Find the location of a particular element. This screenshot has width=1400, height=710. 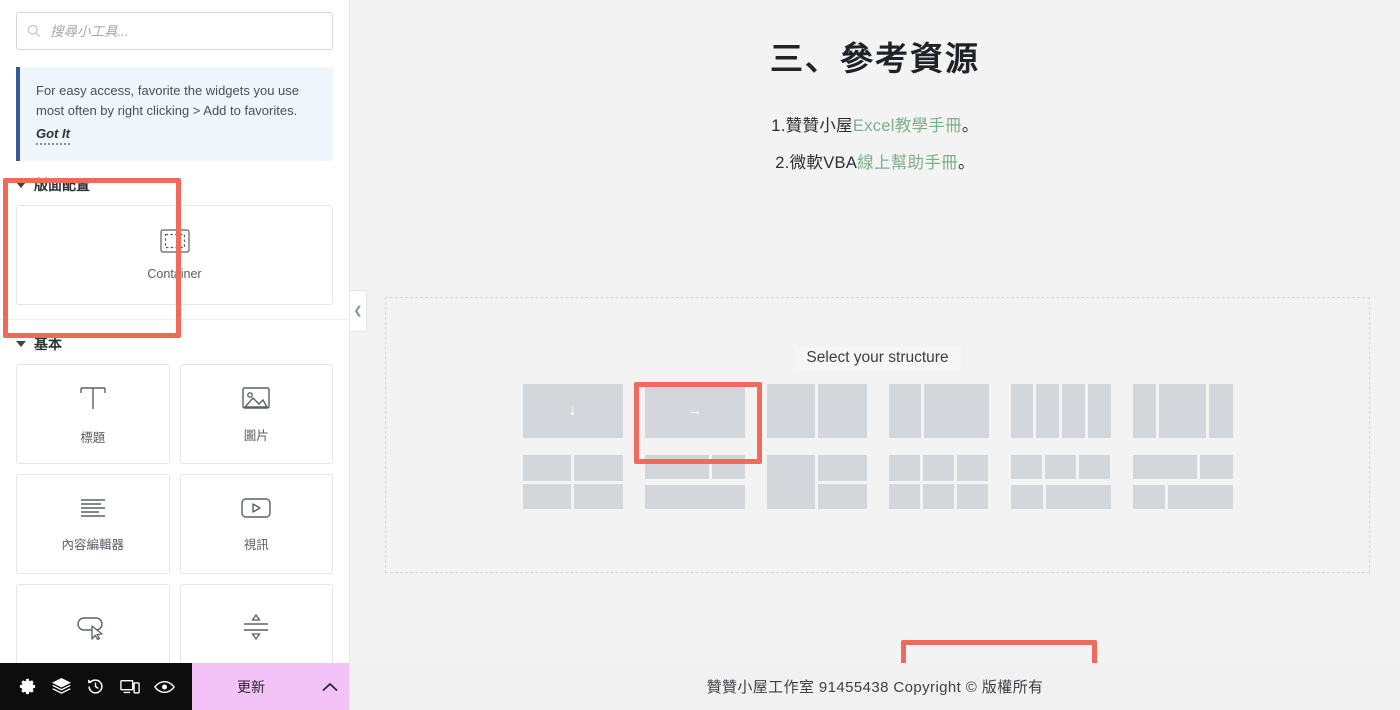

widget-image-label: 圖片 is located at coordinates (256, 435).